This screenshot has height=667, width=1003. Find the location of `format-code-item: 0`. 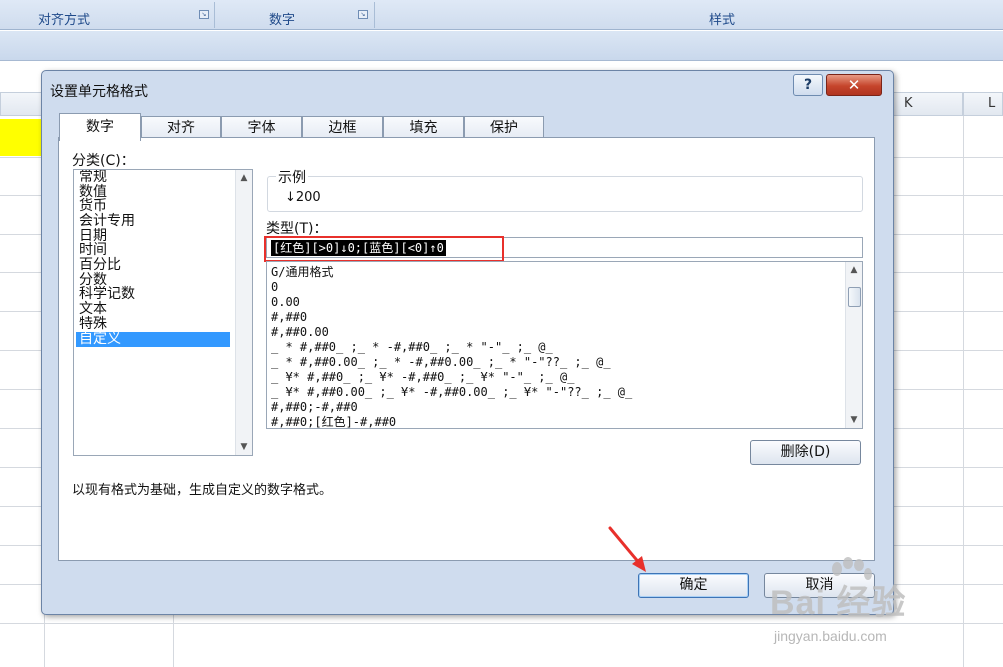

format-code-item: 0 is located at coordinates (274, 287).